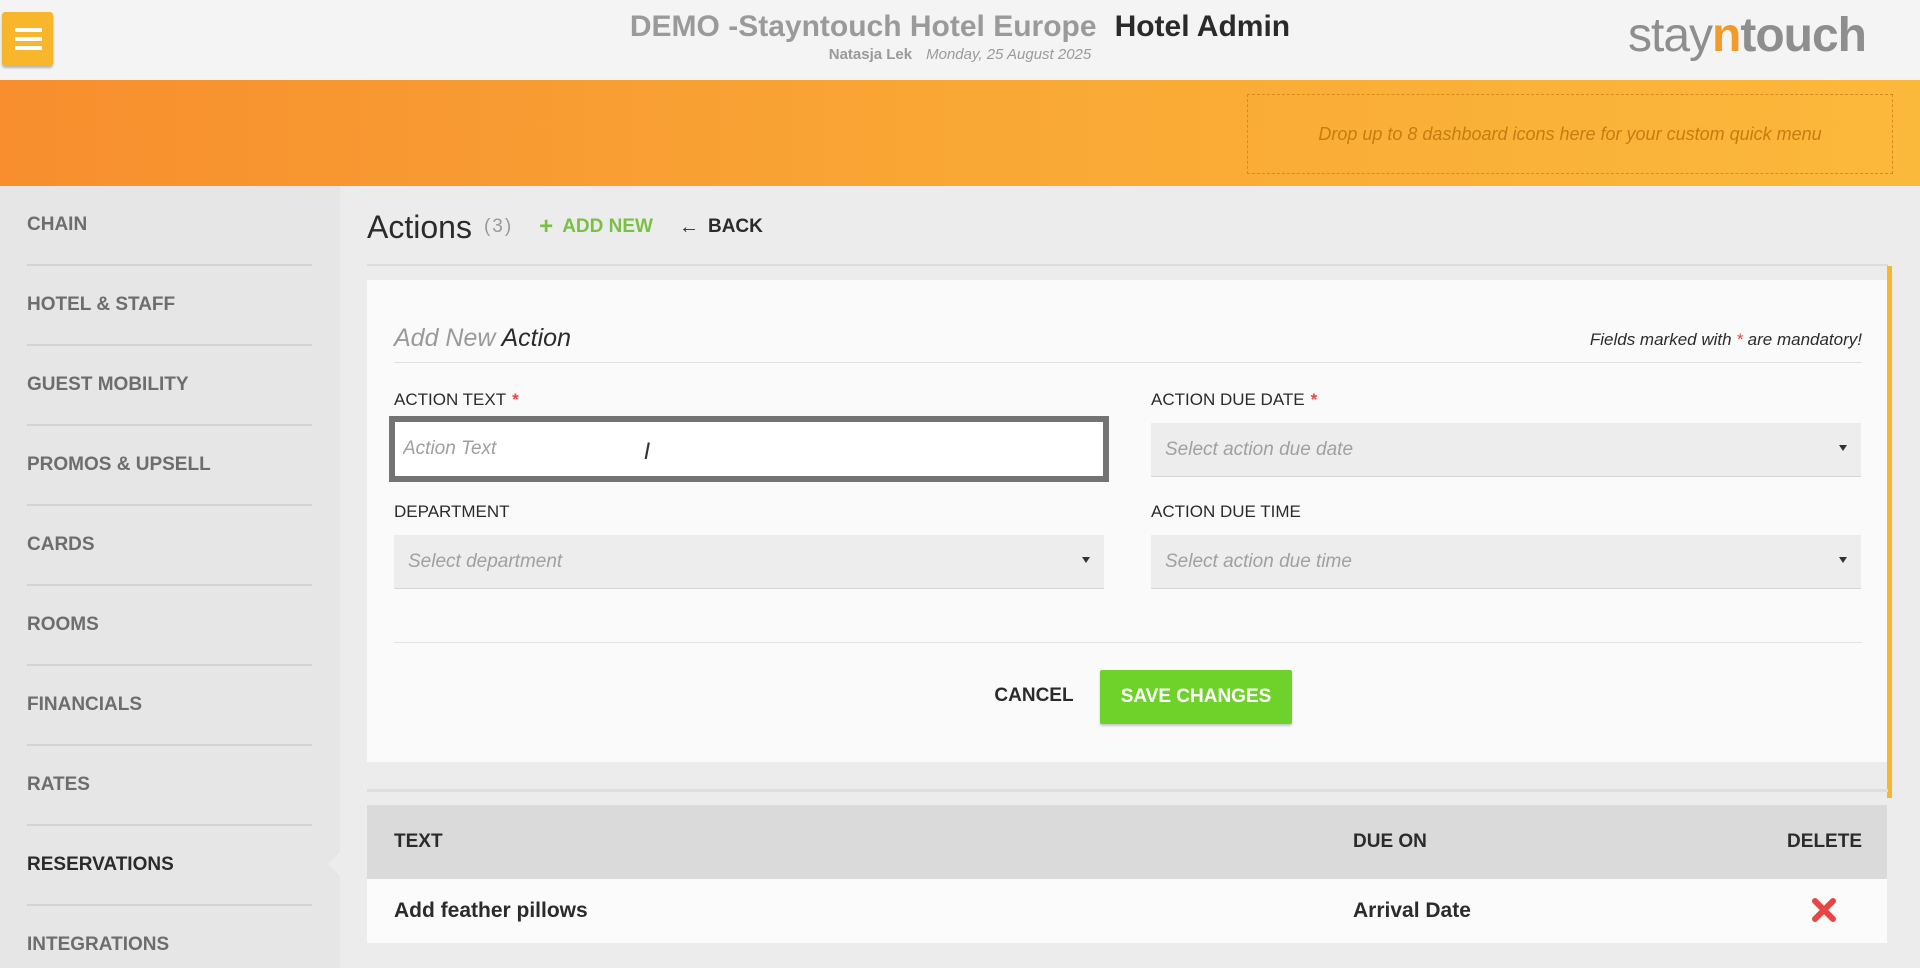  I want to click on action-text-label: ACTION TEXT *, so click(456, 399).